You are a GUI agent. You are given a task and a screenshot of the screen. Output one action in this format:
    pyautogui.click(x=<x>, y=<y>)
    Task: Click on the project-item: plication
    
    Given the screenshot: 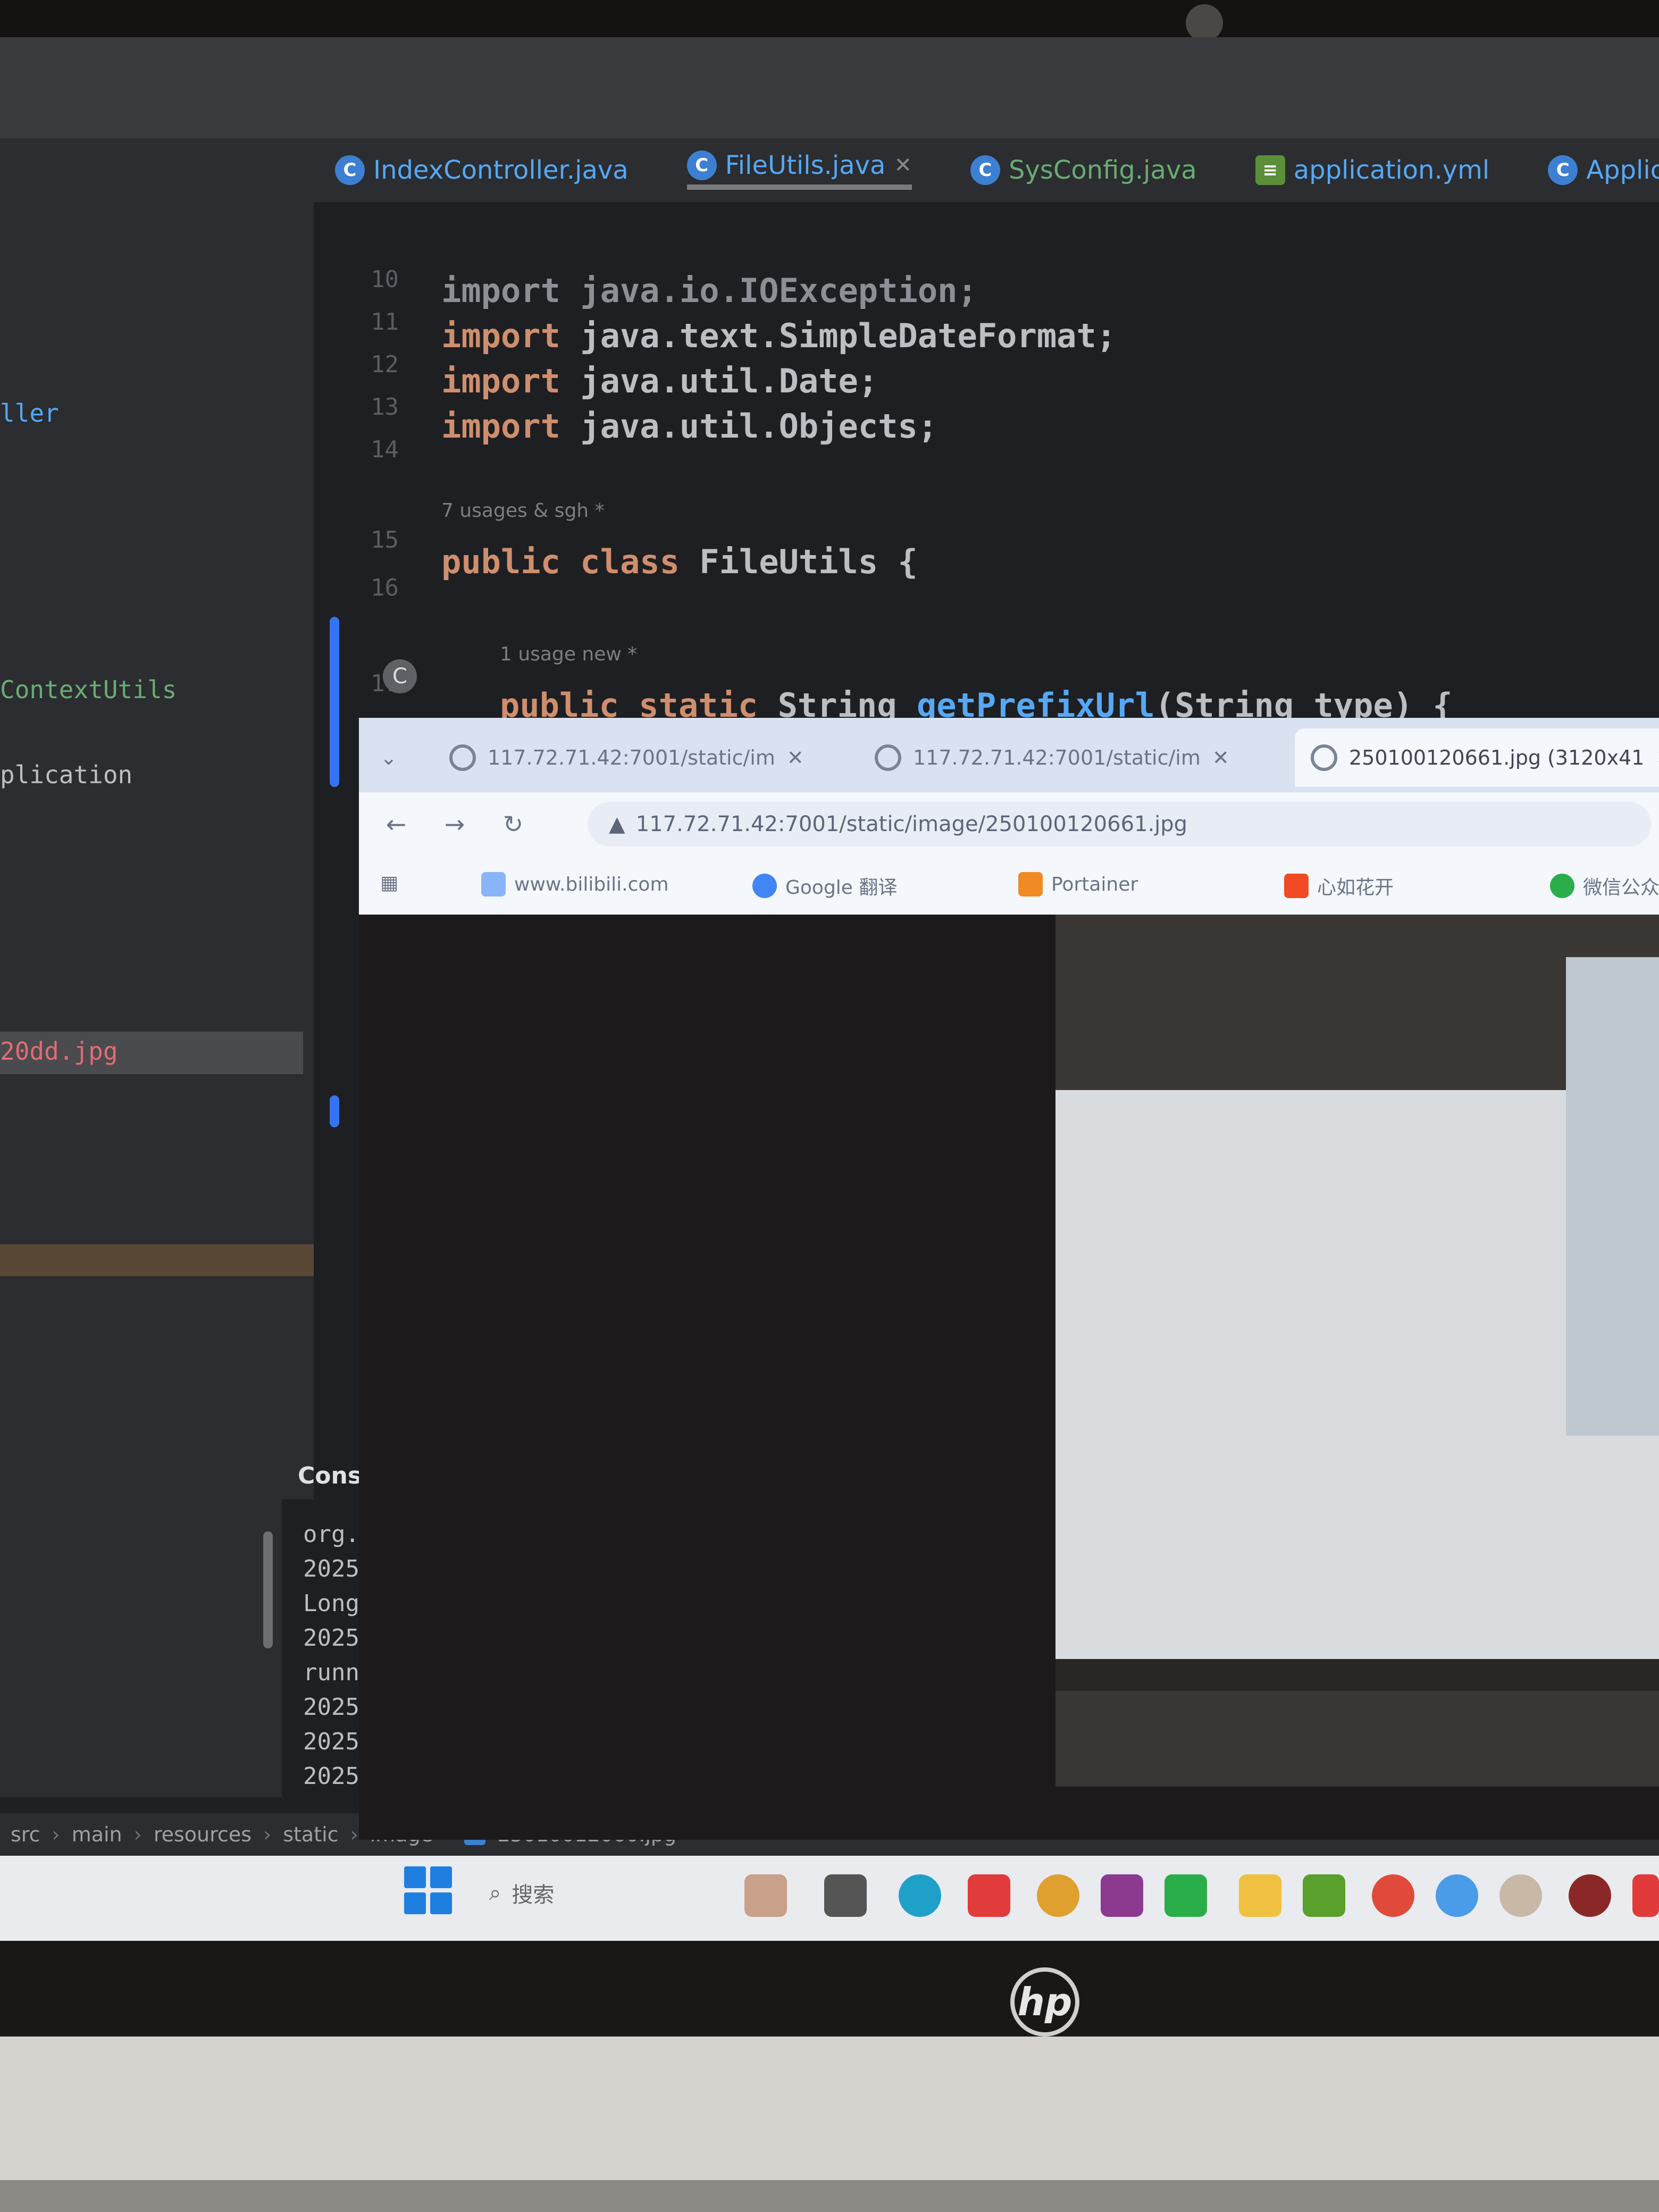 What is the action you would take?
    pyautogui.click(x=66, y=774)
    